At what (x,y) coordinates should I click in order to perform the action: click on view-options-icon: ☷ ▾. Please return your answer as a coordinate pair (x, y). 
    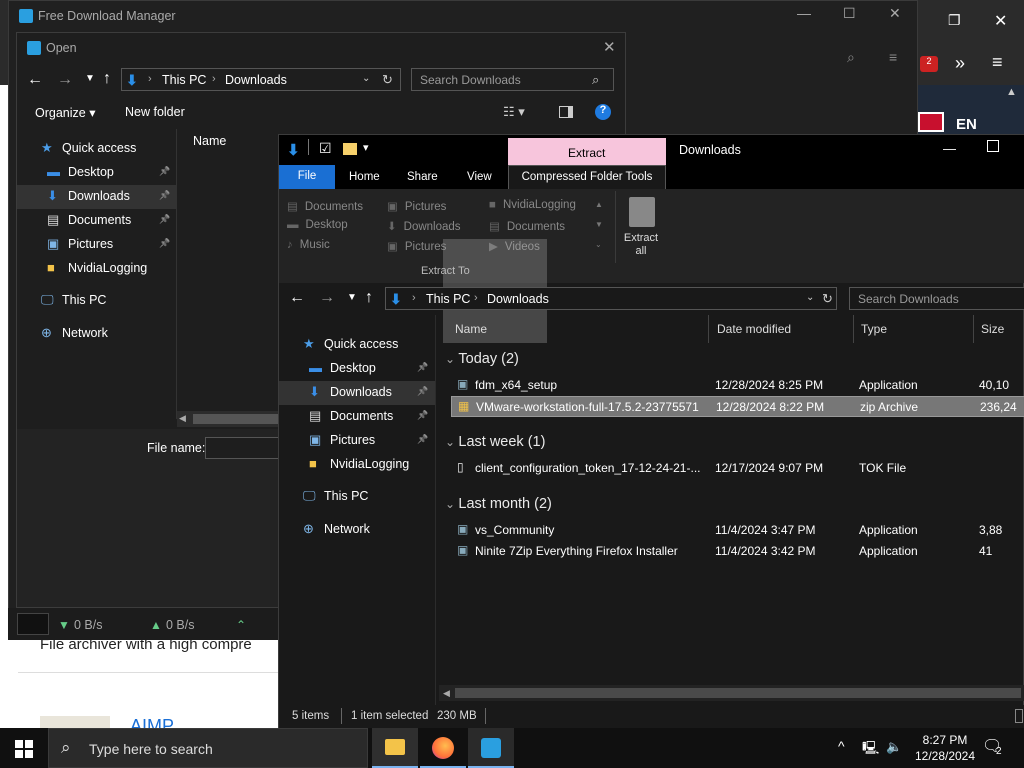
    Looking at the image, I should click on (514, 112).